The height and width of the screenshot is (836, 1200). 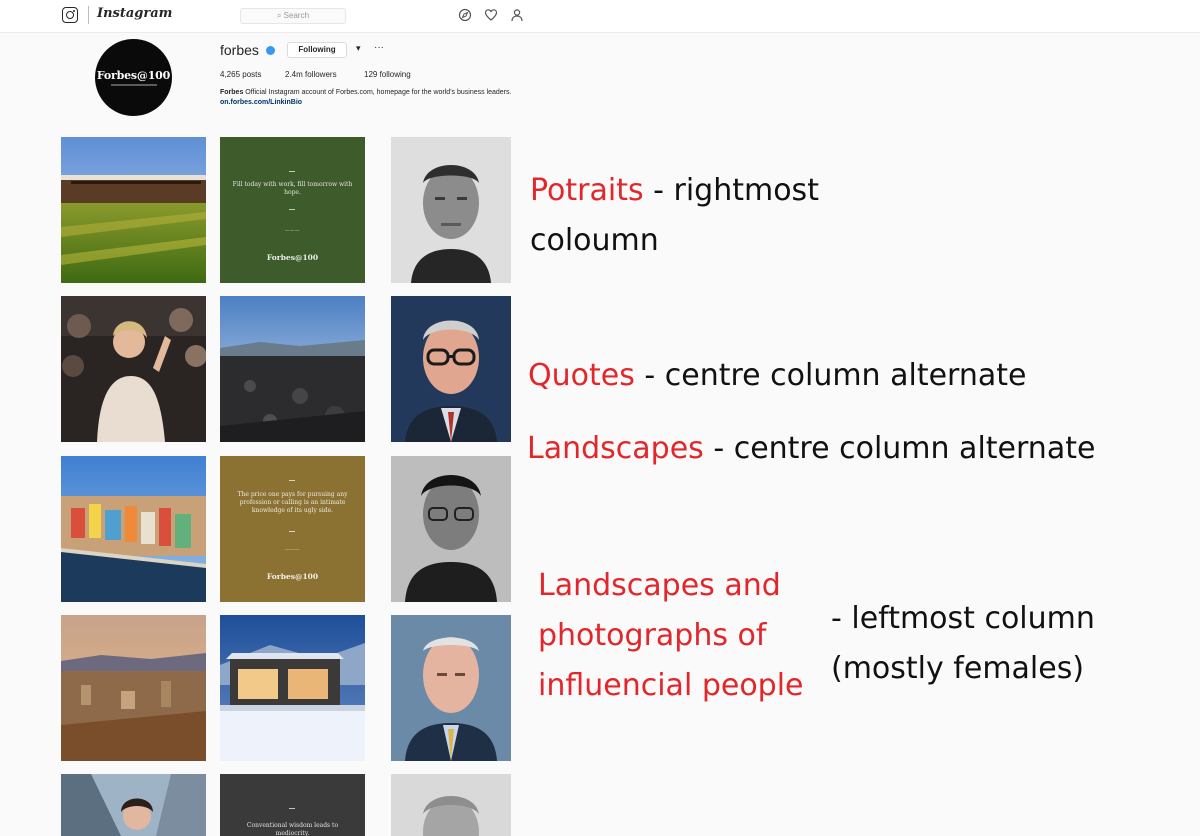 I want to click on compass-icon, so click(x=465, y=15).